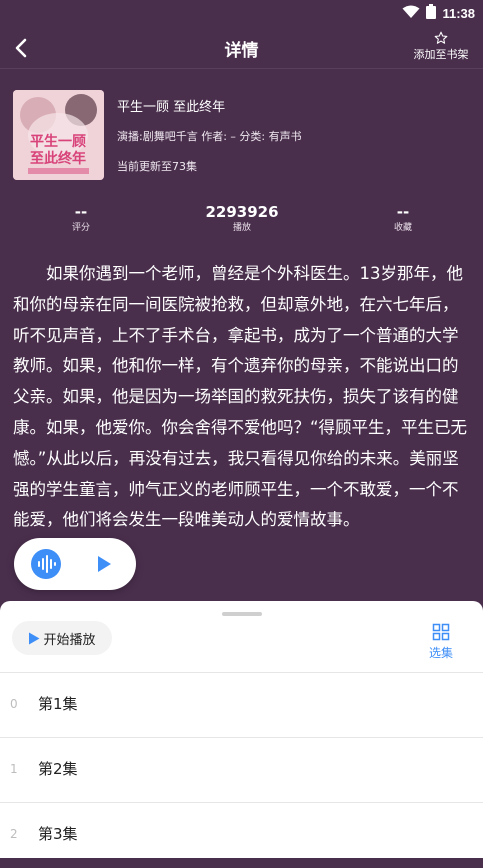 Image resolution: width=483 pixels, height=868 pixels. I want to click on status-bar: 11:38, so click(241, 13).